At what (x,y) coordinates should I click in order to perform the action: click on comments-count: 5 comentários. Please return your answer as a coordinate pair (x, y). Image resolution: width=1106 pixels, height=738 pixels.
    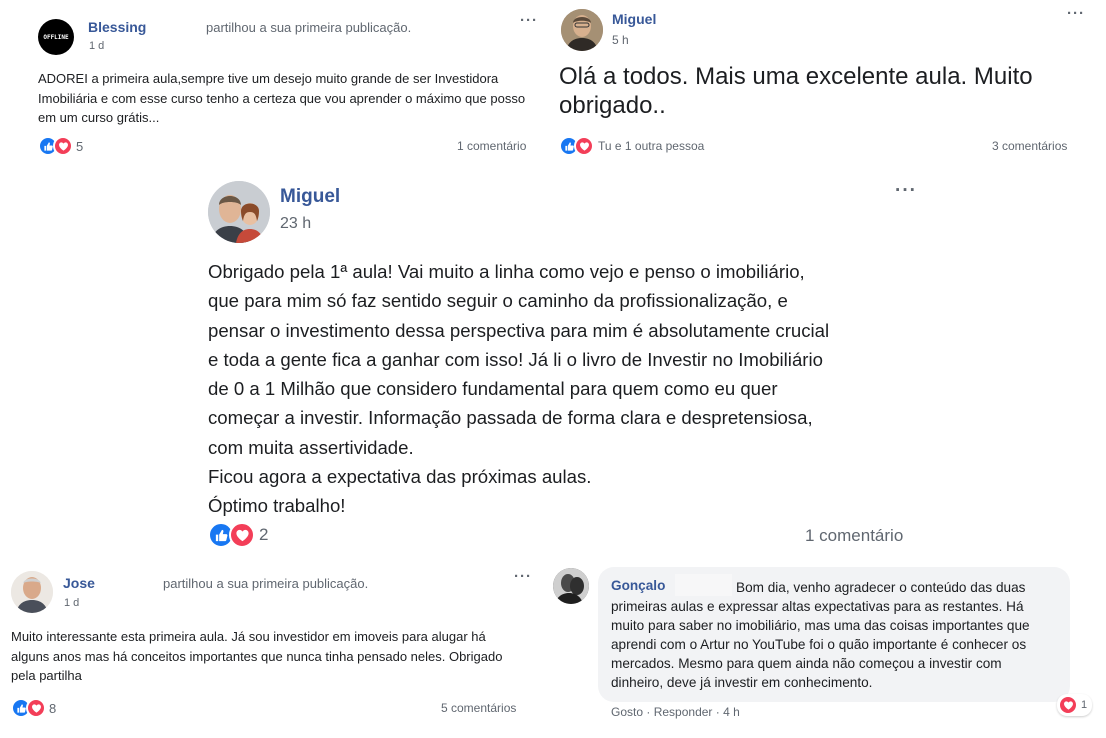
    Looking at the image, I should click on (478, 708).